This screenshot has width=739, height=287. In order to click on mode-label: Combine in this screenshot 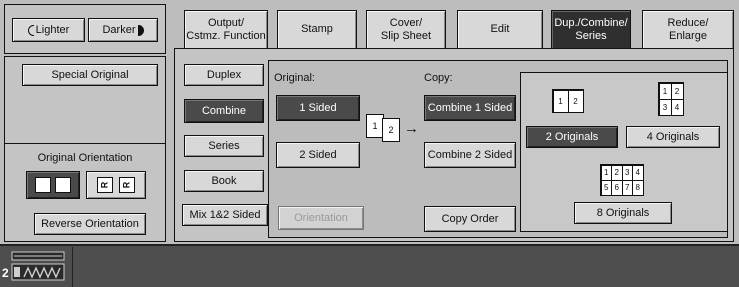, I will do `click(224, 110)`.